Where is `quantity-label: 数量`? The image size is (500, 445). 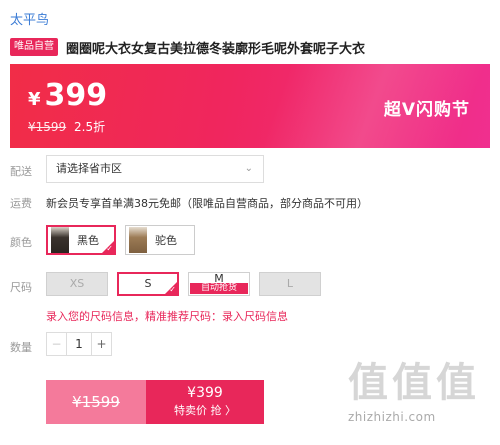
quantity-label: 数量 is located at coordinates (21, 347).